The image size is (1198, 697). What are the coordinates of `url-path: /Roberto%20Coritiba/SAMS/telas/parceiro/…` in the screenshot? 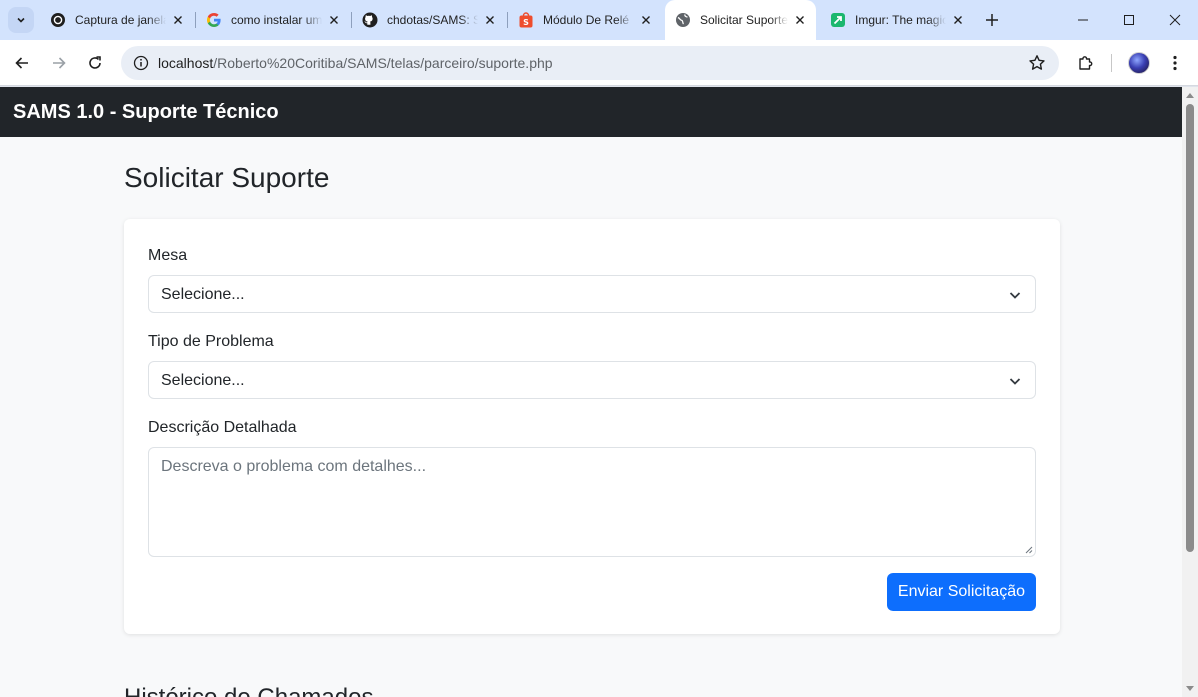 It's located at (383, 63).